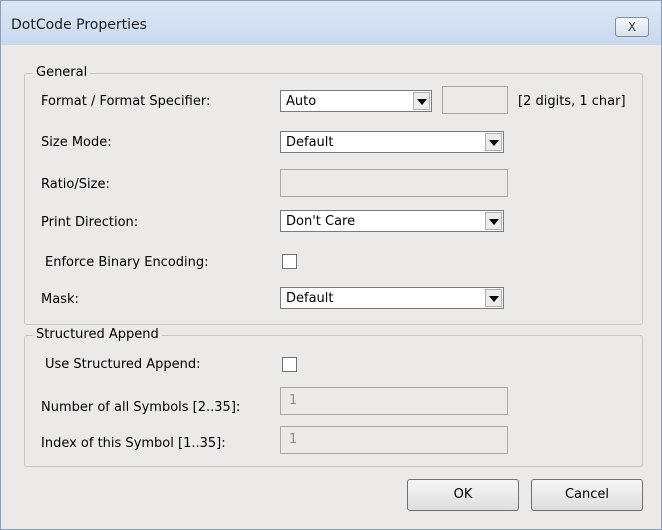  Describe the element at coordinates (133, 443) in the screenshot. I see `index-of-symbol-label: Index of this Symbol [1..35]:` at that location.